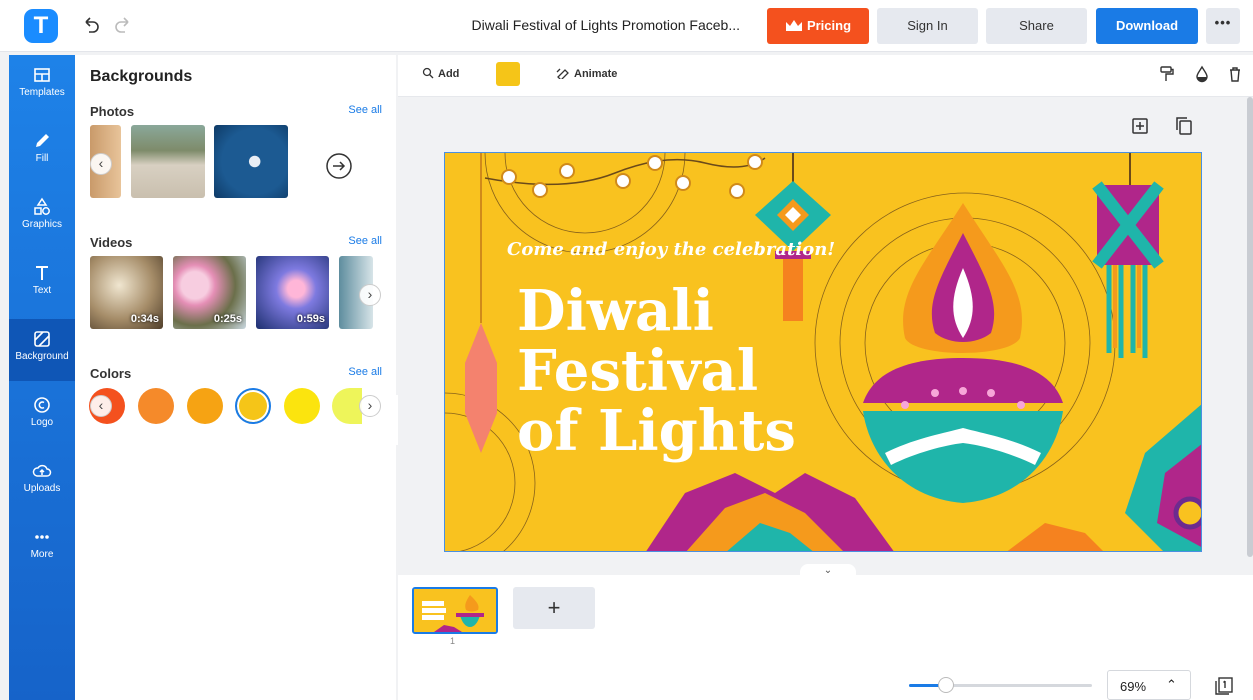 This screenshot has width=1253, height=700. I want to click on add-search-icon, so click(428, 73).